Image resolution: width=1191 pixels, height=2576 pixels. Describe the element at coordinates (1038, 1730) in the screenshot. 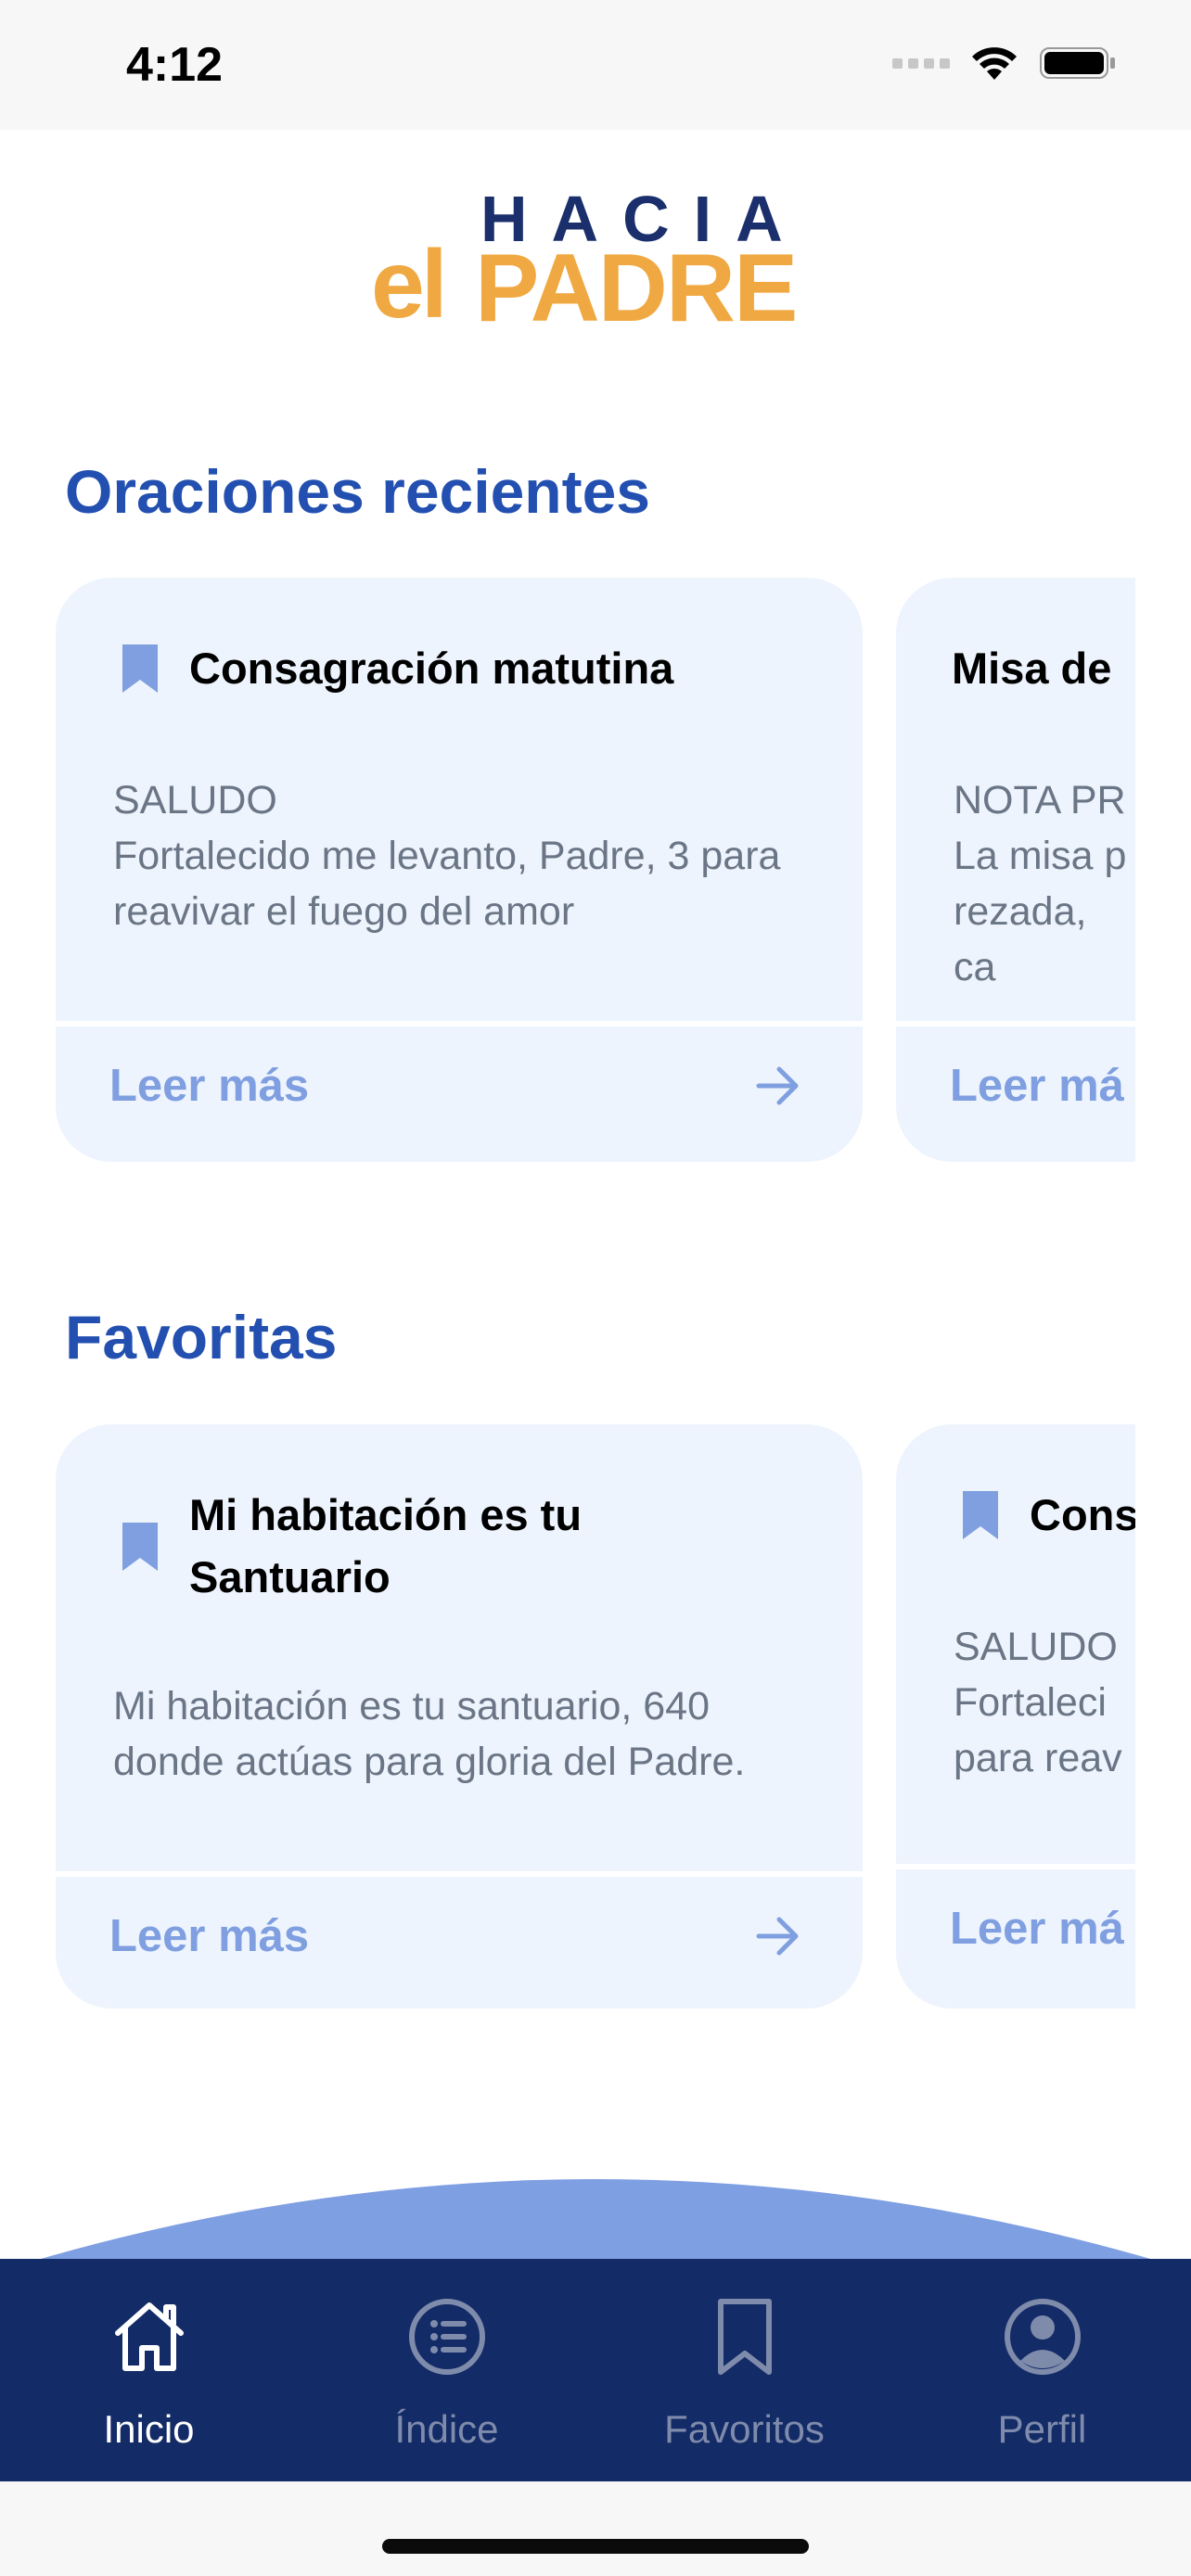

I see `card-excerpt: Fortaleci para reav` at that location.